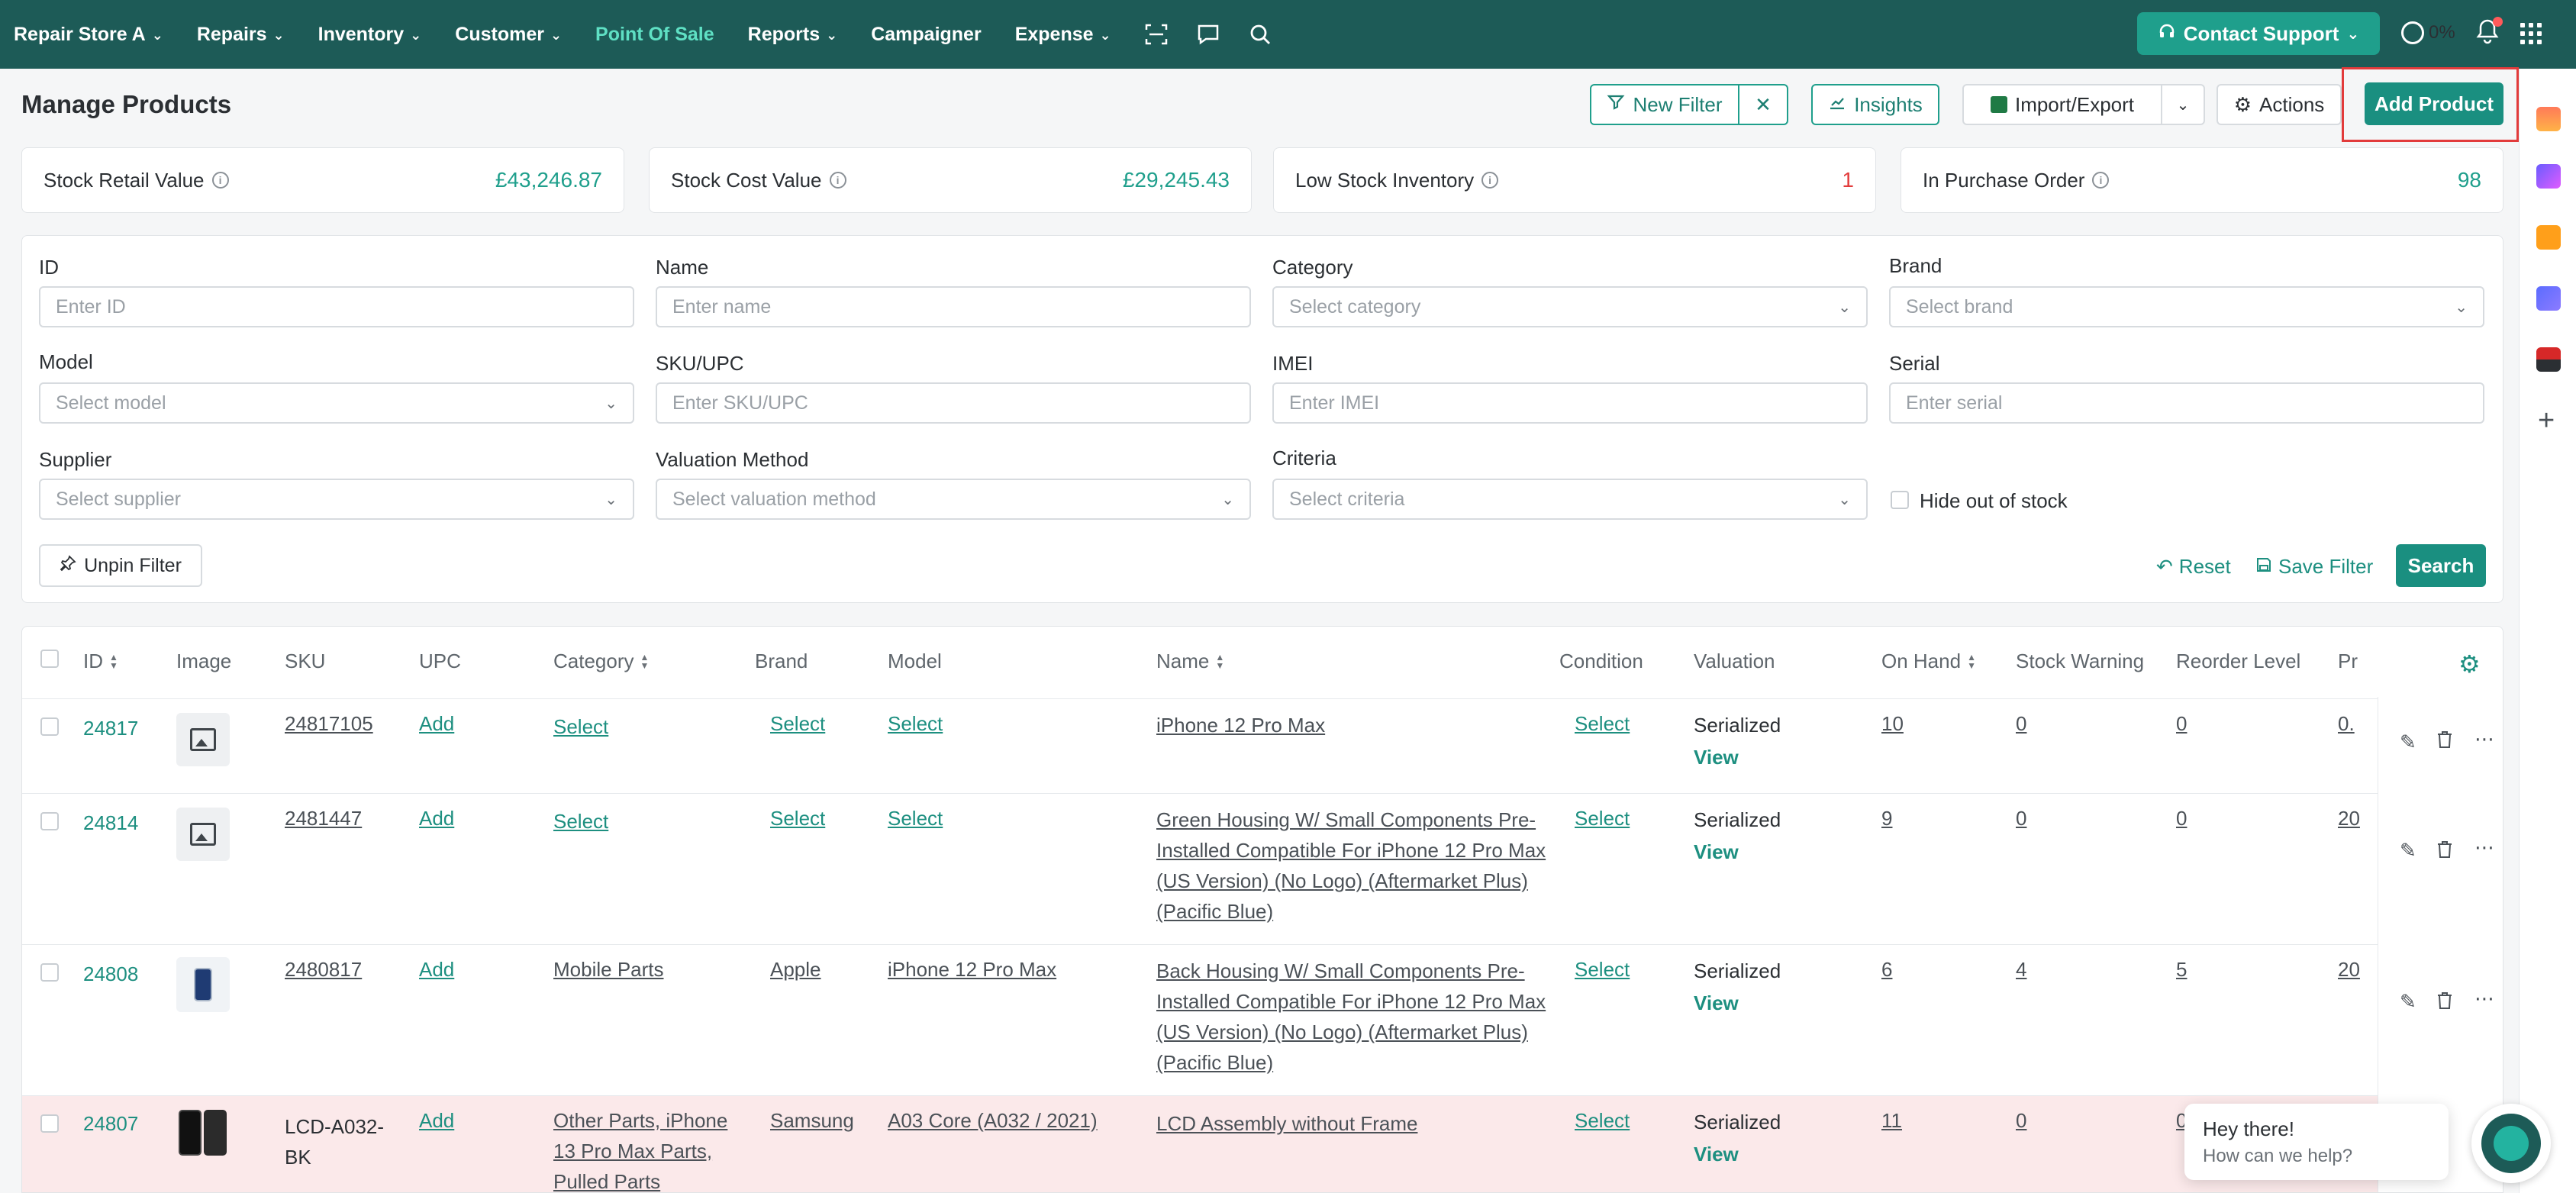 Image resolution: width=2576 pixels, height=1193 pixels. What do you see at coordinates (2314, 567) in the screenshot?
I see `save-filter-button: Save Filter` at bounding box center [2314, 567].